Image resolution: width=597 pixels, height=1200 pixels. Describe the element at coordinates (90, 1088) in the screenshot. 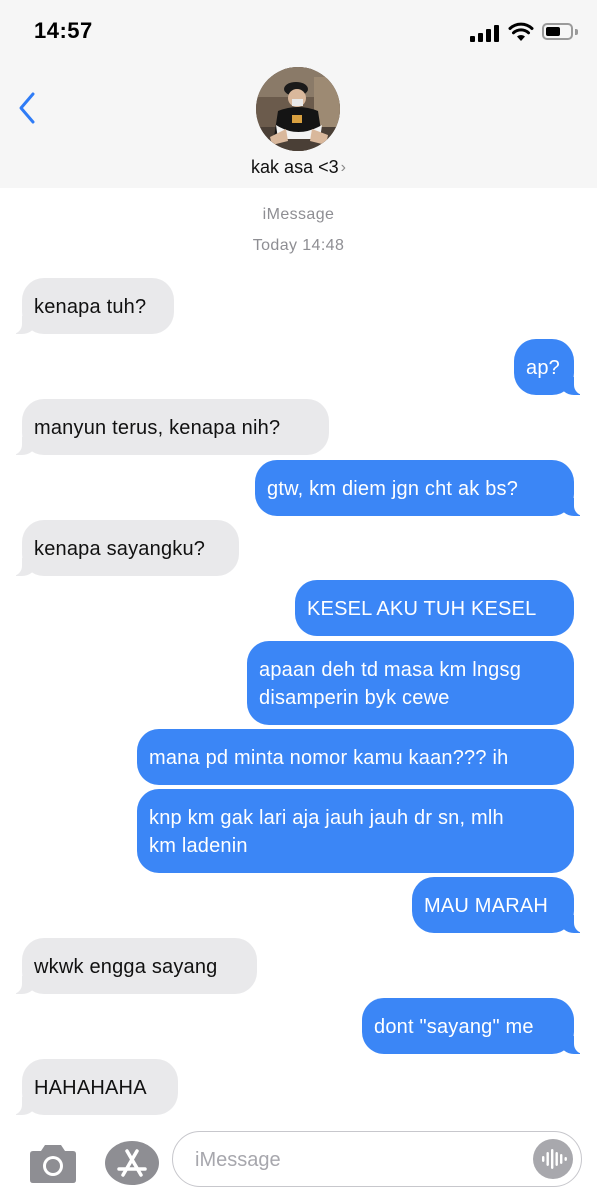

I see `message-text: HAHAHAHA` at that location.